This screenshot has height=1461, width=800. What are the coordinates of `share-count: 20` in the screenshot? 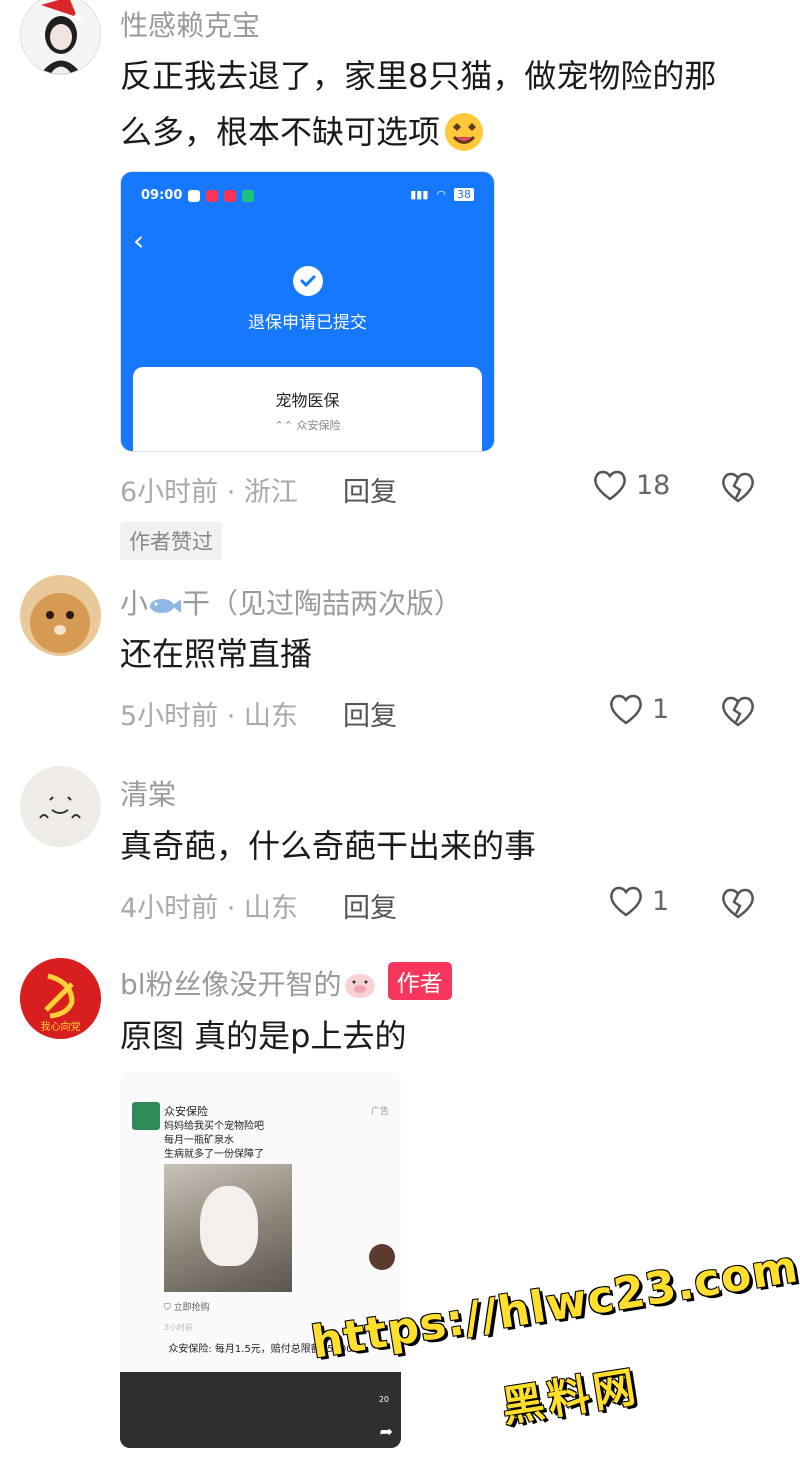 It's located at (383, 1399).